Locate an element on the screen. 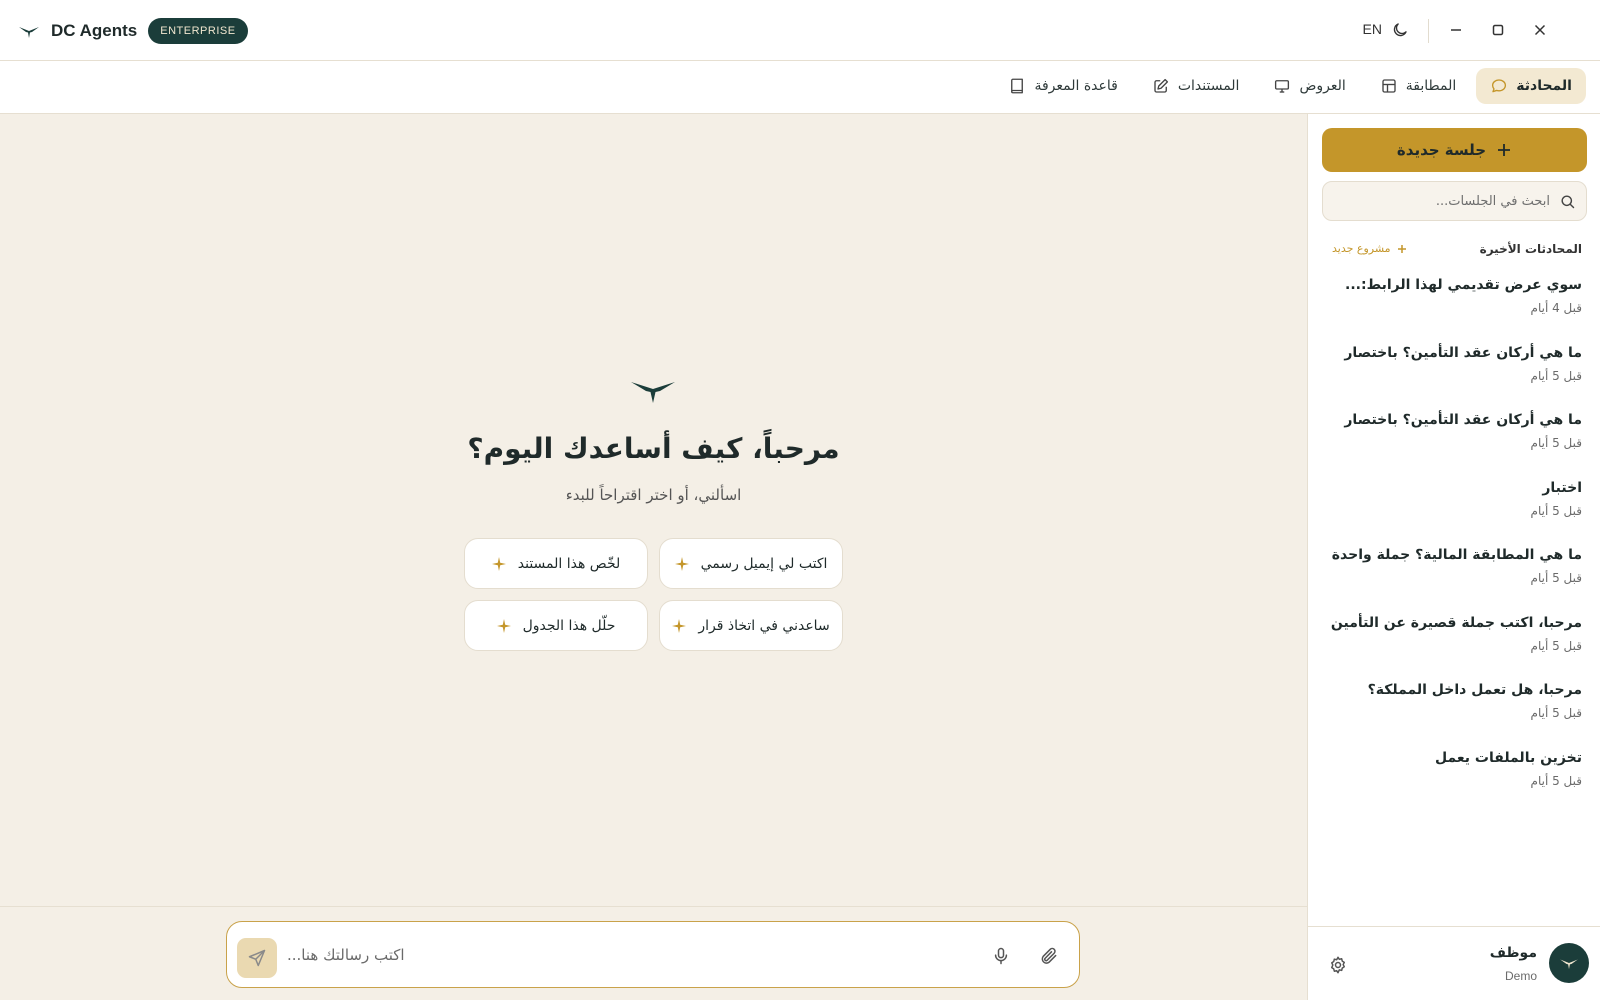 Image resolution: width=1600 pixels, height=1000 pixels. new-session-button: جلسة جديدة is located at coordinates (1454, 150).